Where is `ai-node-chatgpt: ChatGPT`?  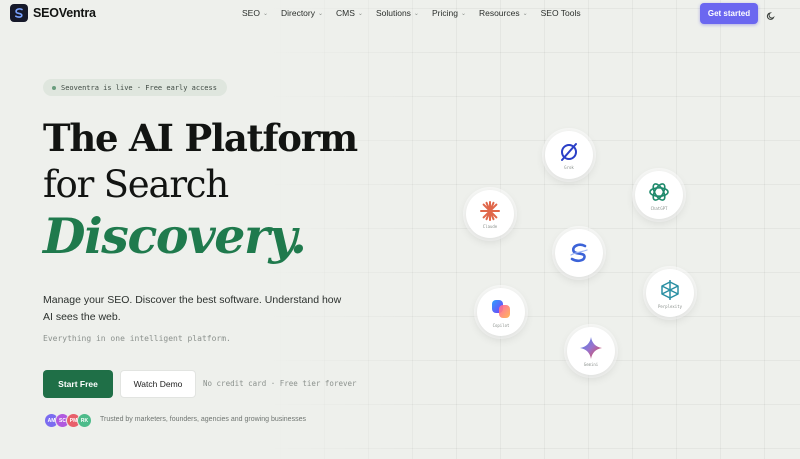
ai-node-chatgpt: ChatGPT is located at coordinates (659, 195).